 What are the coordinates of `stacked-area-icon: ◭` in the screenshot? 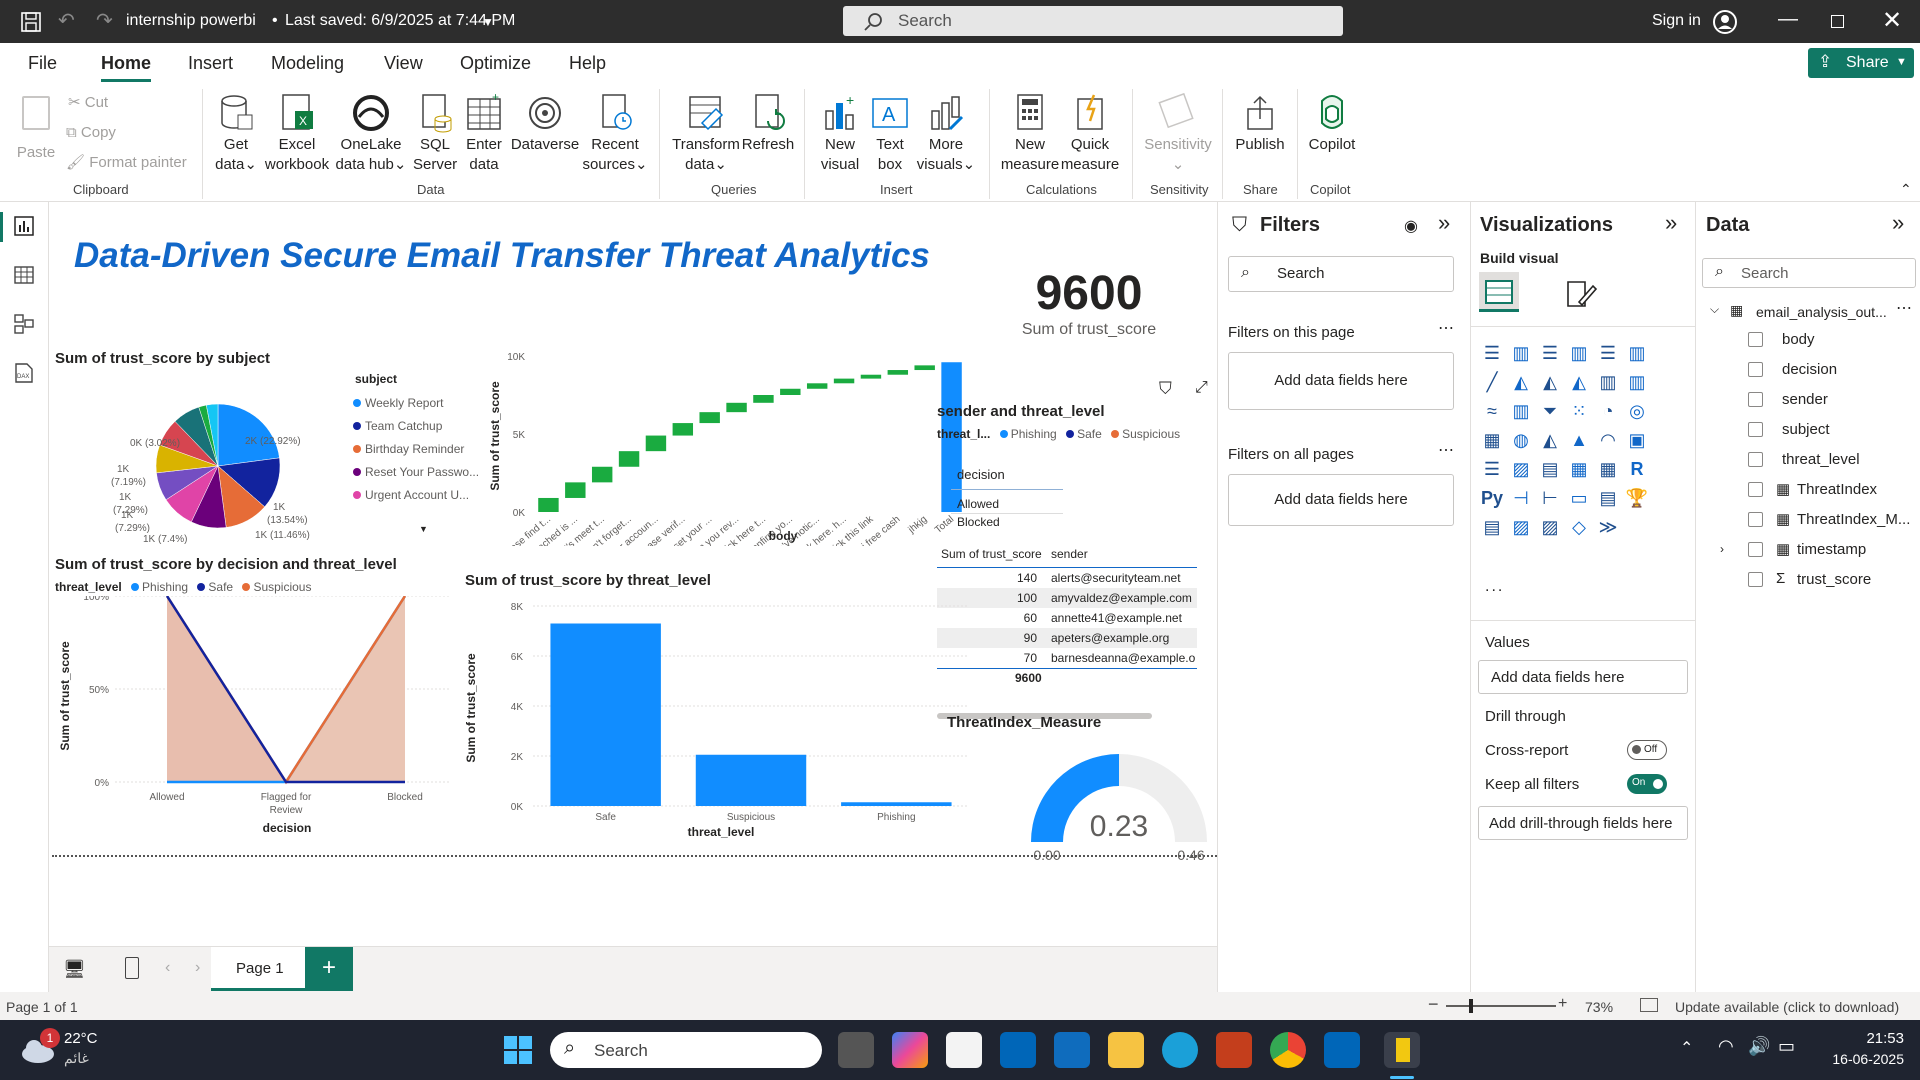 It's located at (1550, 382).